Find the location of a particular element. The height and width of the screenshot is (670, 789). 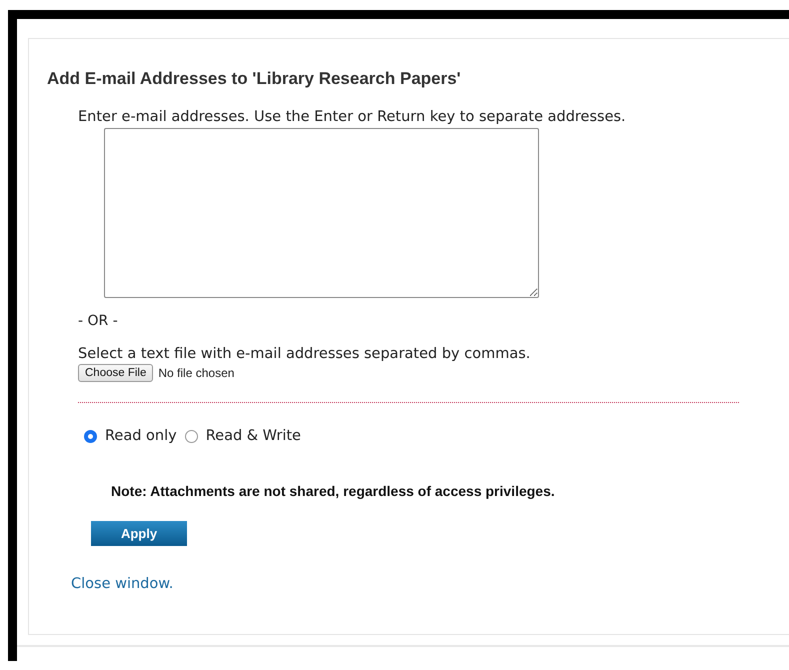

apply-button: Apply is located at coordinates (139, 533).